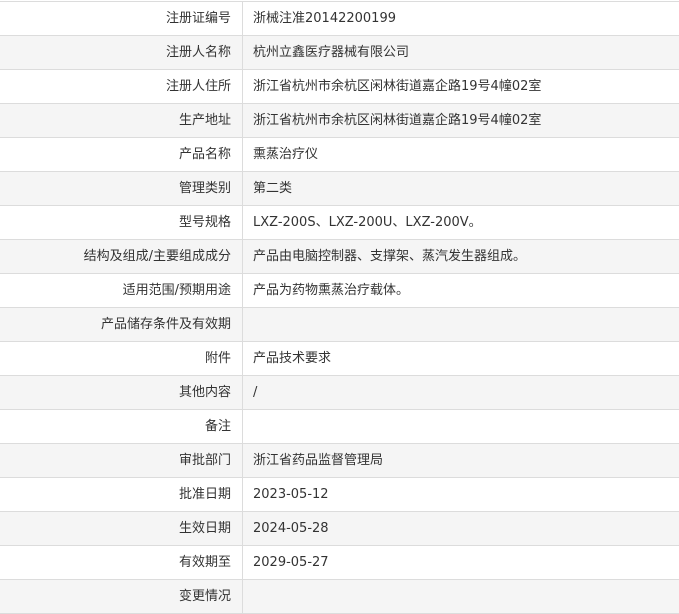 The image size is (679, 614). I want to click on row-registrant-address: 注册人住所 浙江省杭州市余杭区闲林街道嘉企路19号4幢02室, so click(339, 87).